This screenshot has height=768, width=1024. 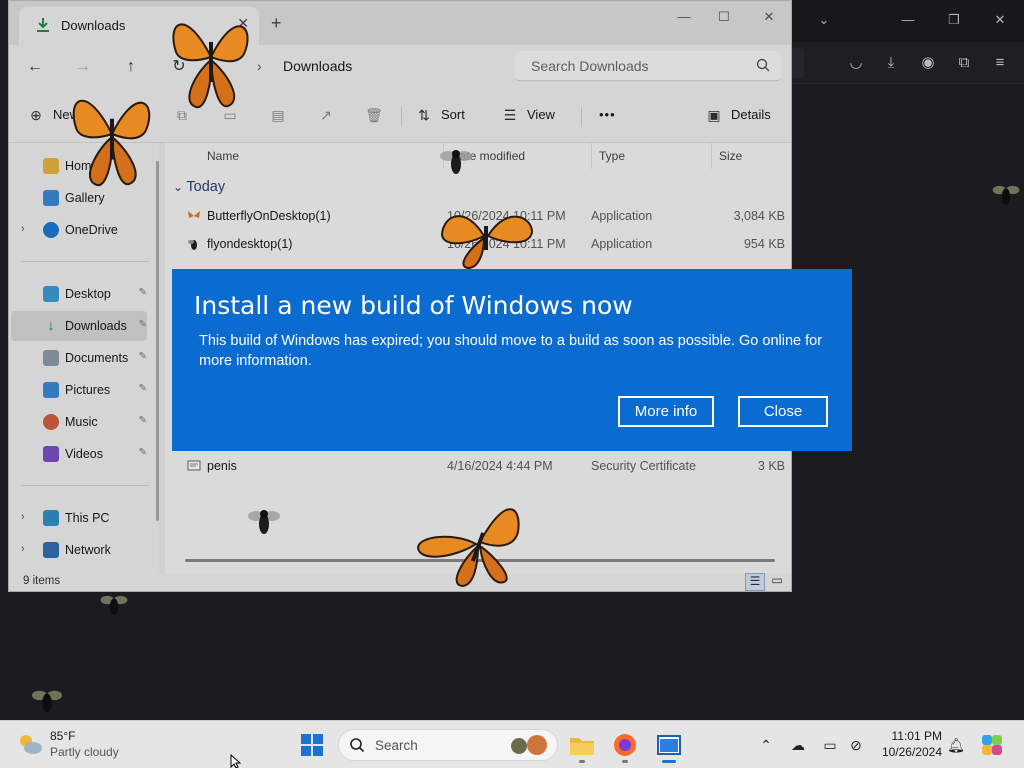 I want to click on pocket-icon: ◡, so click(x=856, y=63).